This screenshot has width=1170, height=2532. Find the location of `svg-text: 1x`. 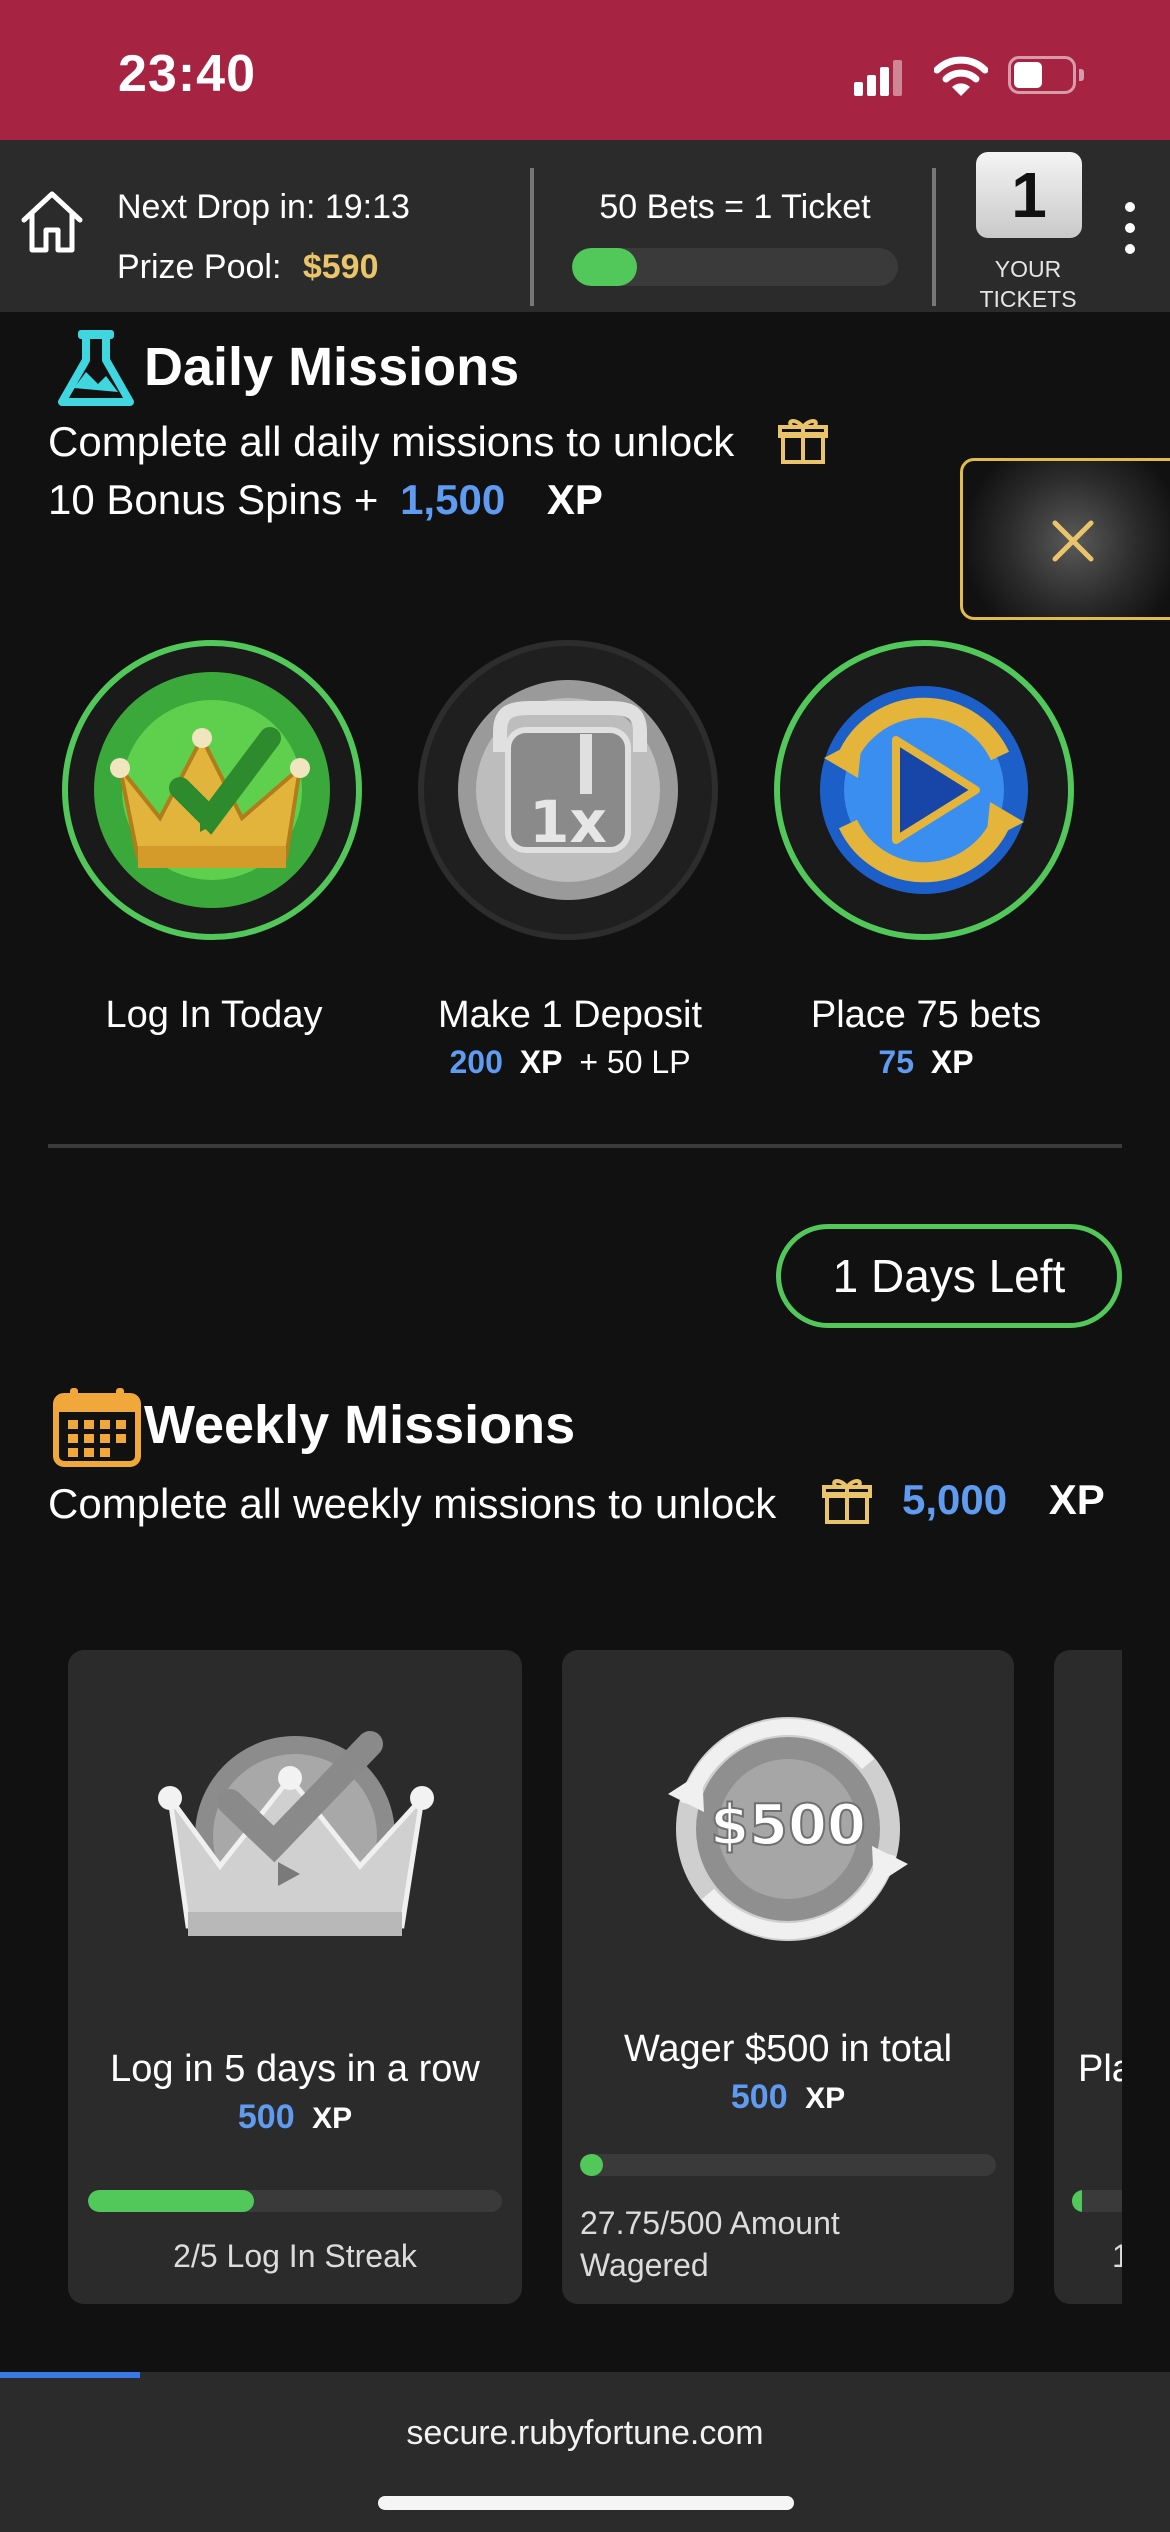

svg-text: 1x is located at coordinates (568, 822).